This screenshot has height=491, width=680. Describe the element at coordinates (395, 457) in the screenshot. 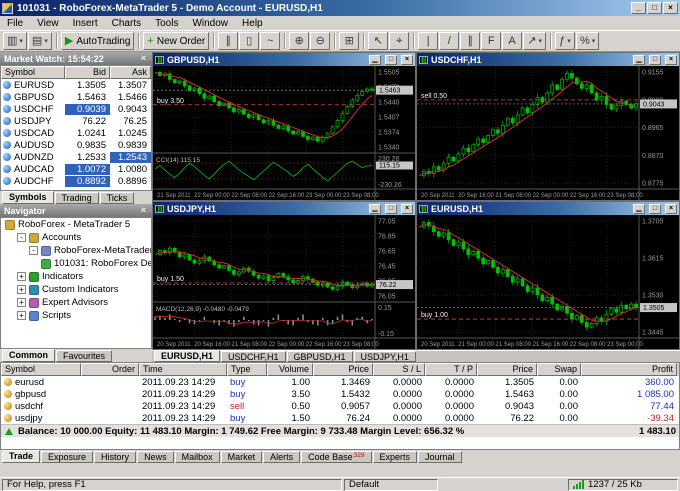

I see `toolbox-tab-experts: Experts` at that location.